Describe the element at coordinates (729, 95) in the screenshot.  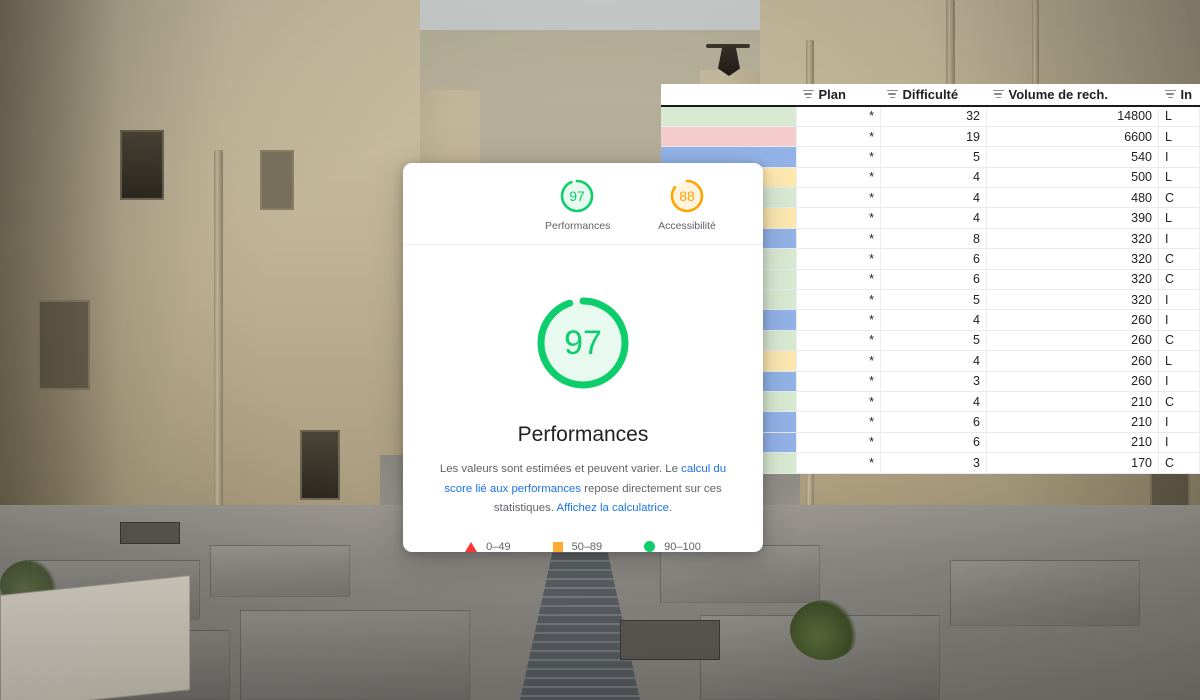
I see `column-header-color` at that location.